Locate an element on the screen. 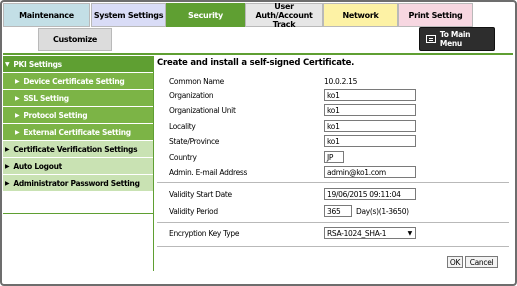  sidebar-item-admin-password: ▶ Administrator Password Setting is located at coordinates (78, 183).